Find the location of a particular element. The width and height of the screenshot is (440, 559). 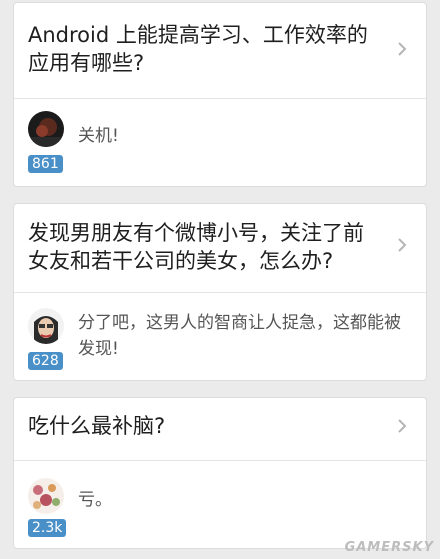

vote-count-badge: 2.3k is located at coordinates (47, 528).